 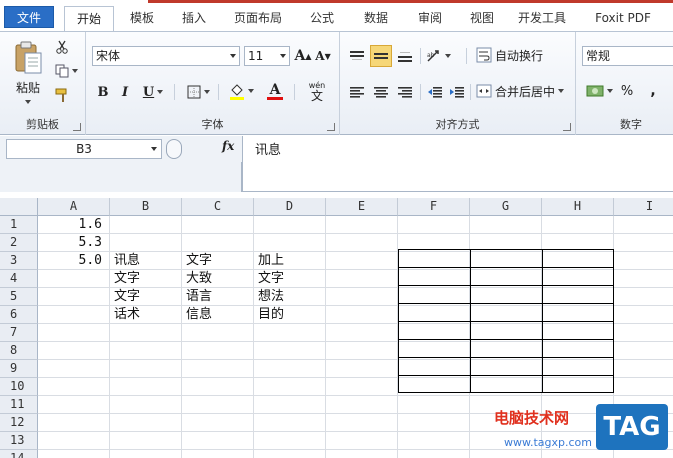 What do you see at coordinates (19, 369) in the screenshot?
I see `row-header-9: 9` at bounding box center [19, 369].